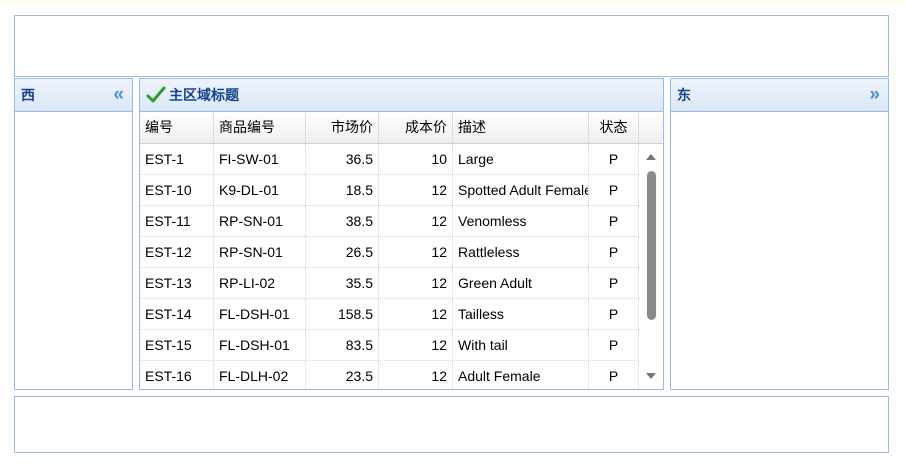 Image resolution: width=905 pixels, height=465 pixels. What do you see at coordinates (779, 95) in the screenshot?
I see `east-panel-header: 东 »` at bounding box center [779, 95].